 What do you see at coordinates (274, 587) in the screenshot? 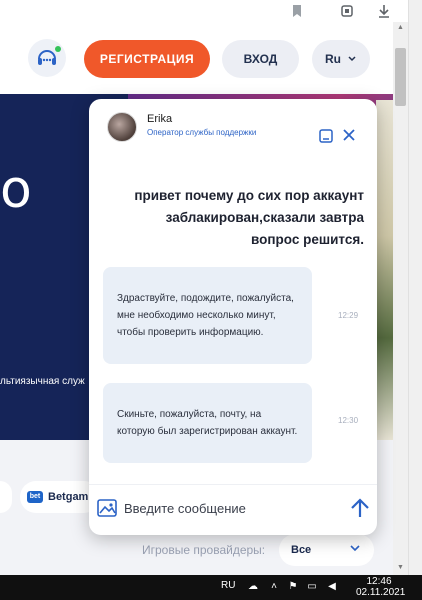
I see `chevron-up-icon: ˄` at bounding box center [274, 587].